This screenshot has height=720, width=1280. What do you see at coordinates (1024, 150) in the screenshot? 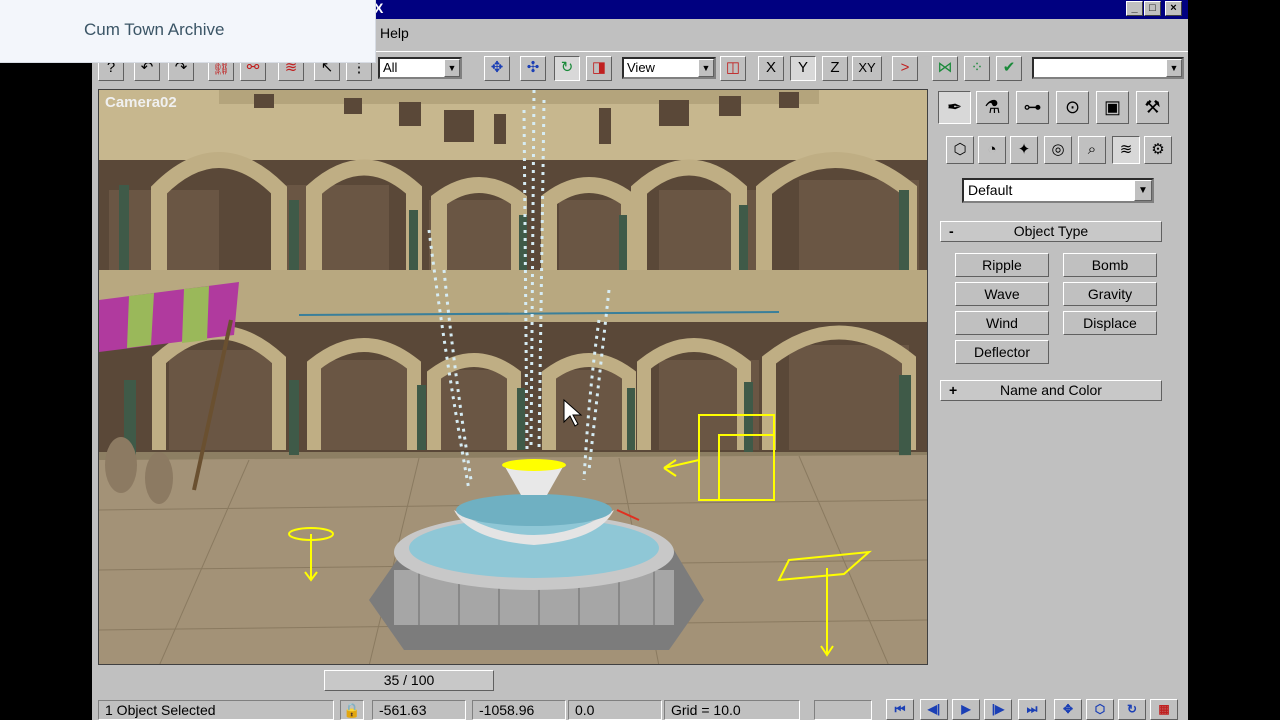
I see `lights-icon: ✦` at bounding box center [1024, 150].